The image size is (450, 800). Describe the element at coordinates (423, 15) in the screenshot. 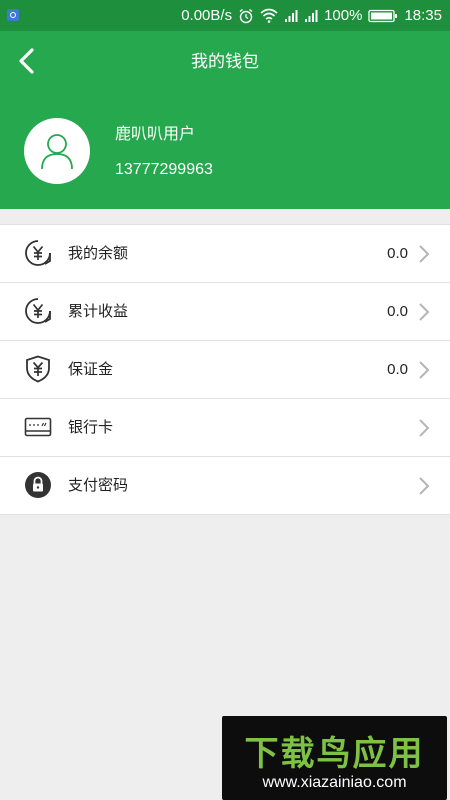

I see `clock: 18:35` at that location.